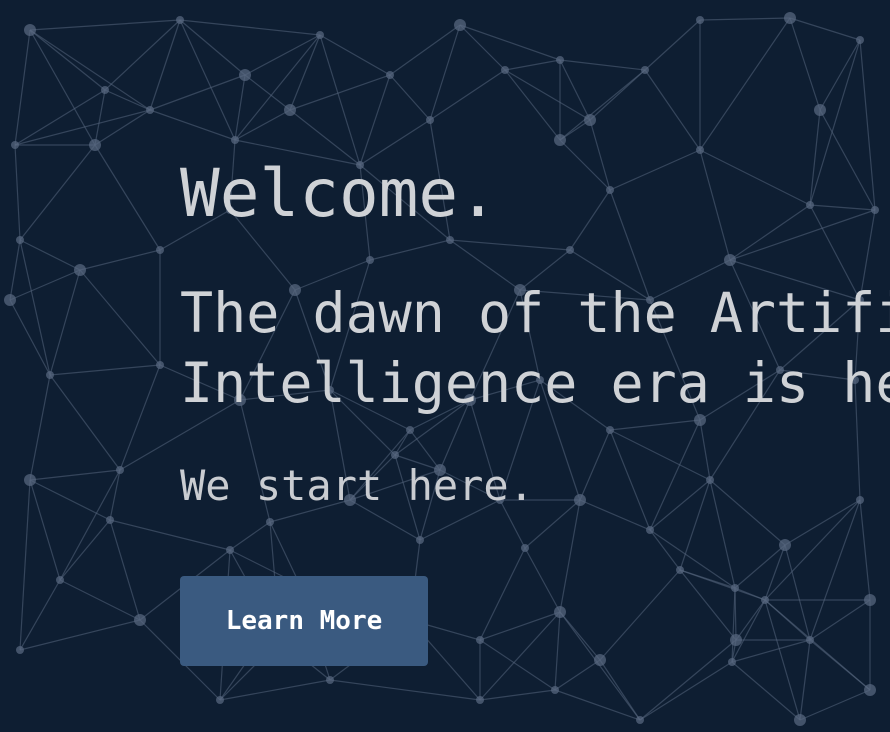 The width and height of the screenshot is (890, 732). What do you see at coordinates (535, 383) in the screenshot?
I see `tagline-line-2: Intelligence era is here.` at bounding box center [535, 383].